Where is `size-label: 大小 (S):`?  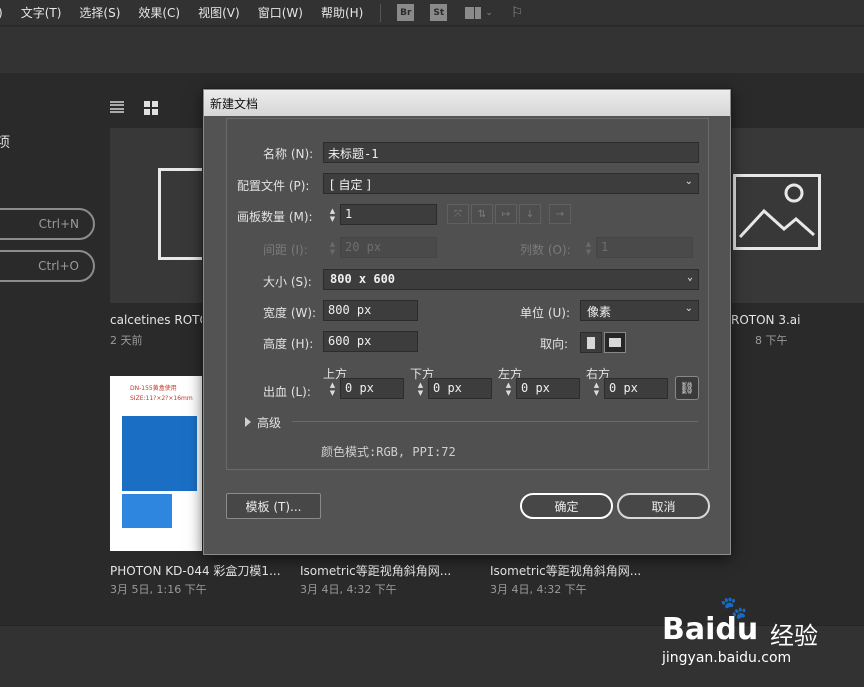
size-label: 大小 (S): is located at coordinates (287, 282).